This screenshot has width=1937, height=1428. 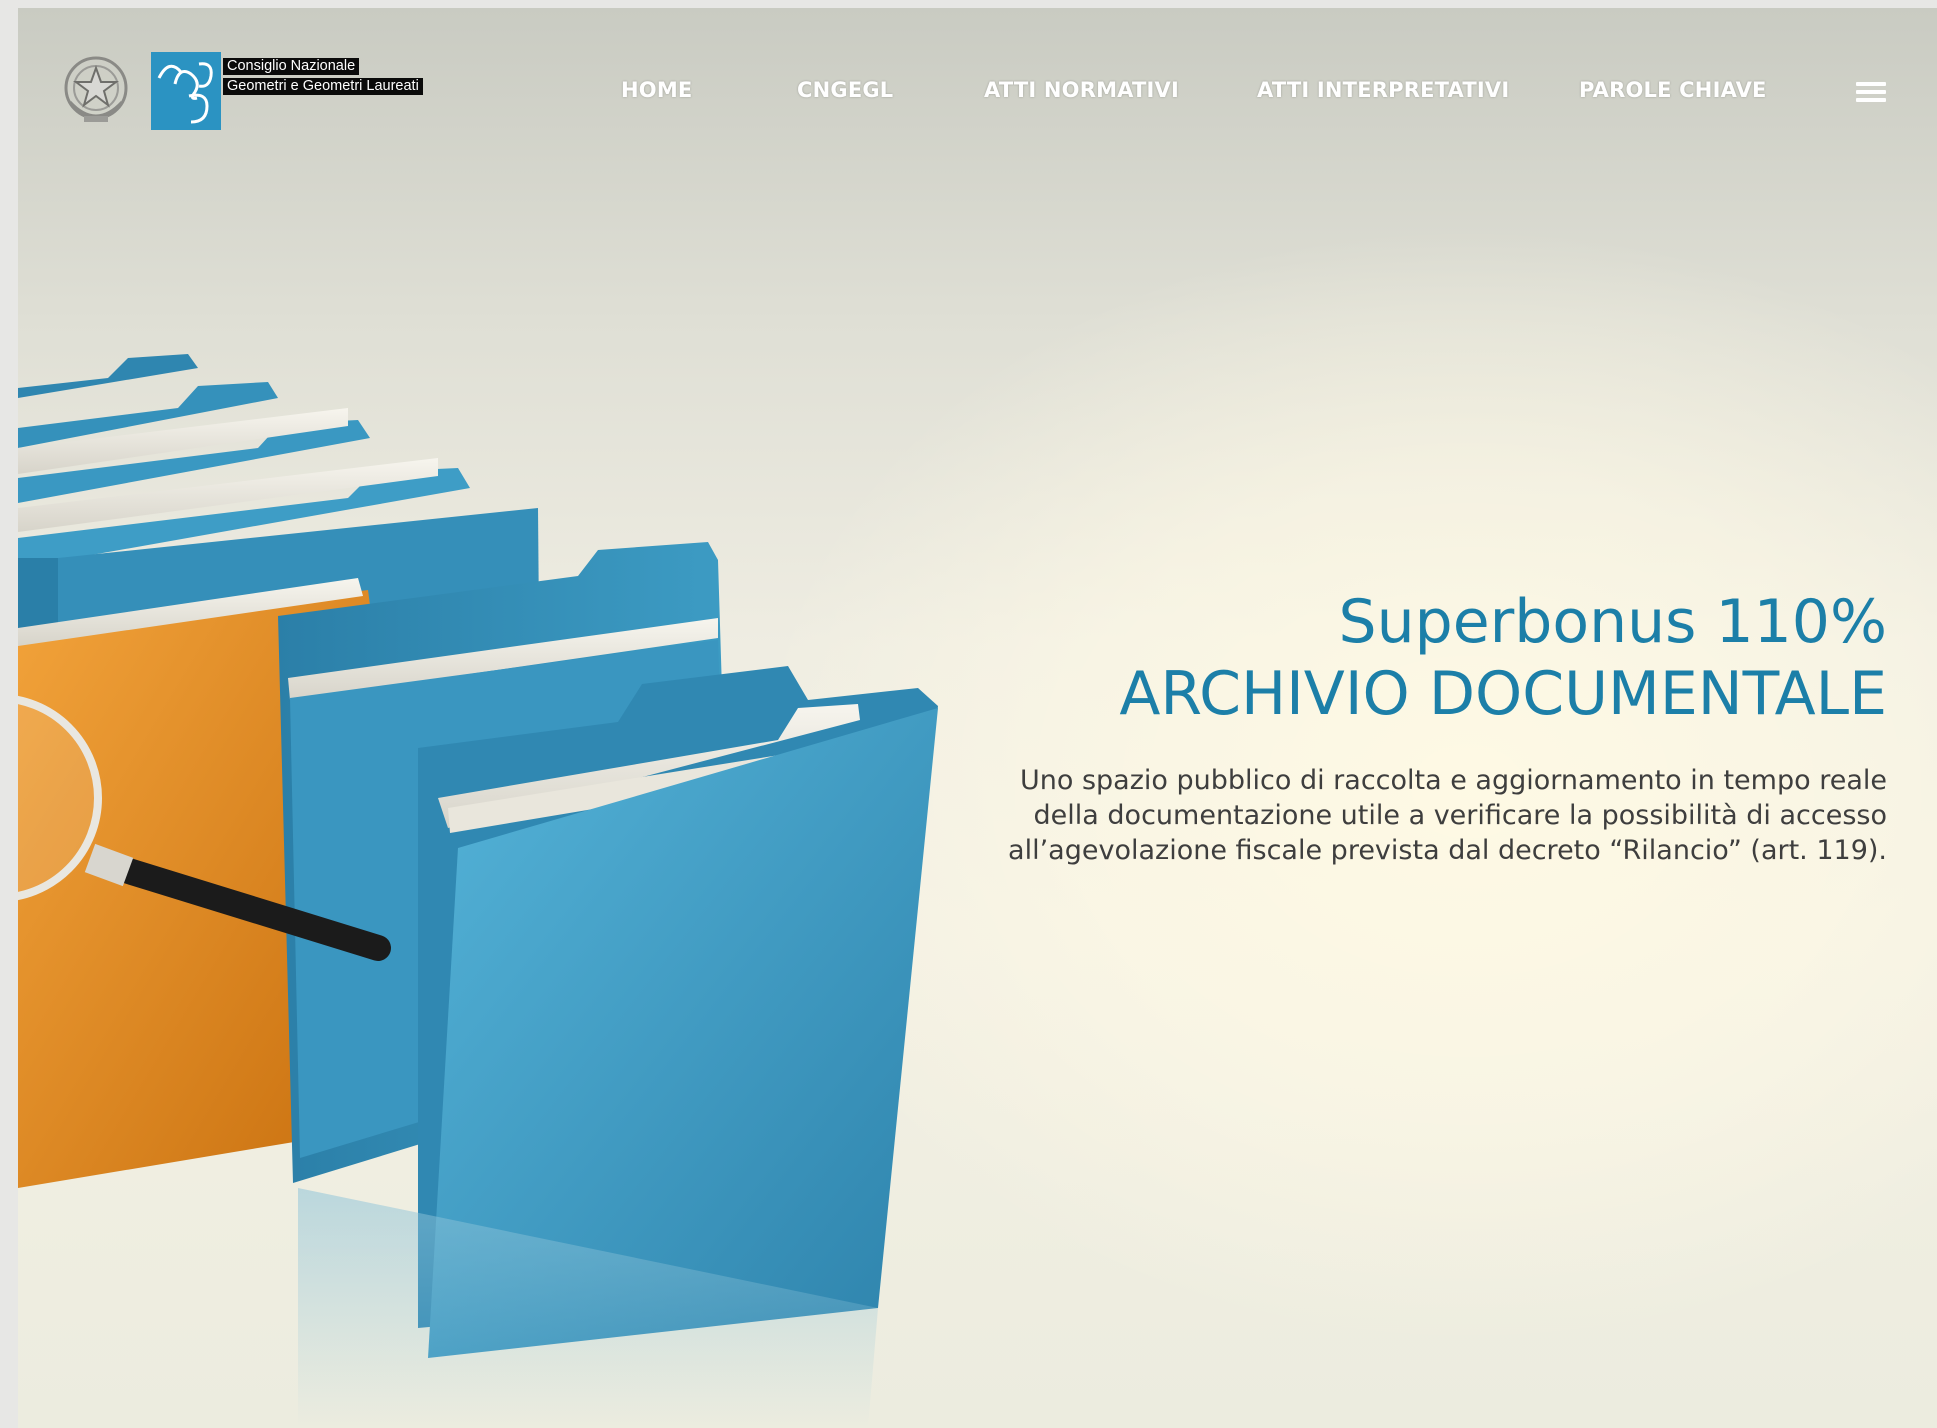 I want to click on nav-home: HOME, so click(x=656, y=90).